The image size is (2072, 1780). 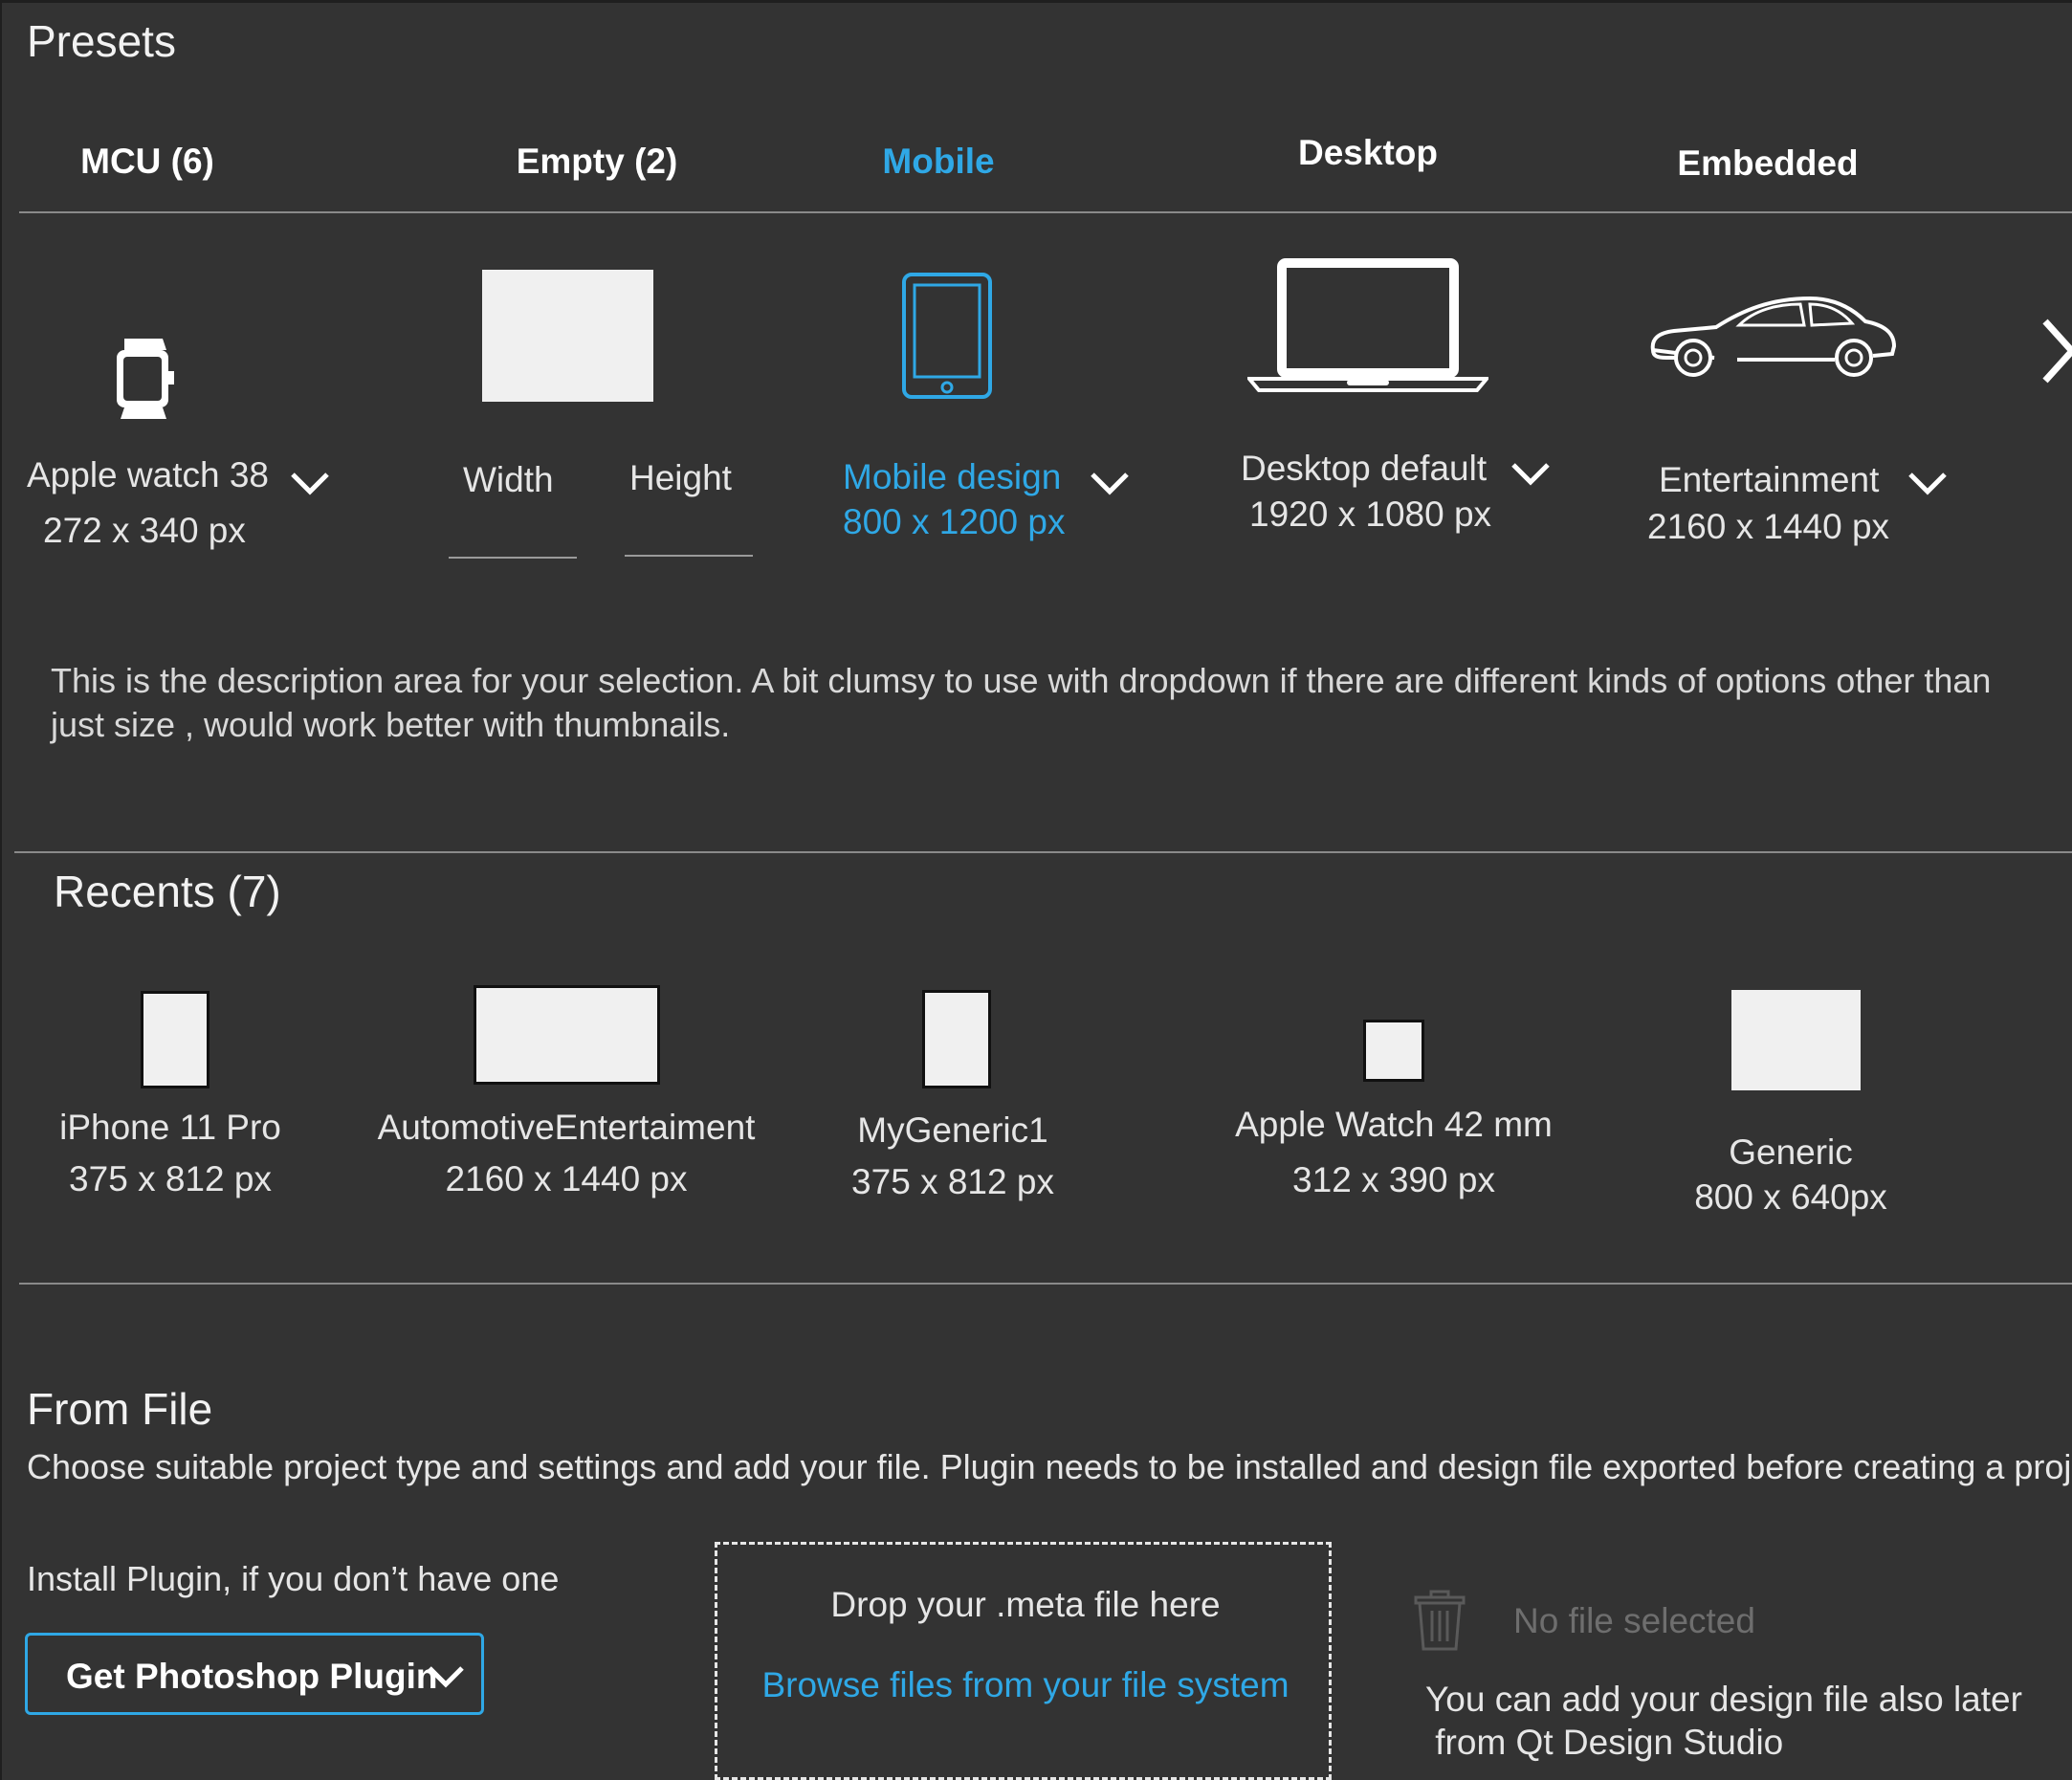 I want to click on recent-name: Generic, so click(x=1791, y=1152).